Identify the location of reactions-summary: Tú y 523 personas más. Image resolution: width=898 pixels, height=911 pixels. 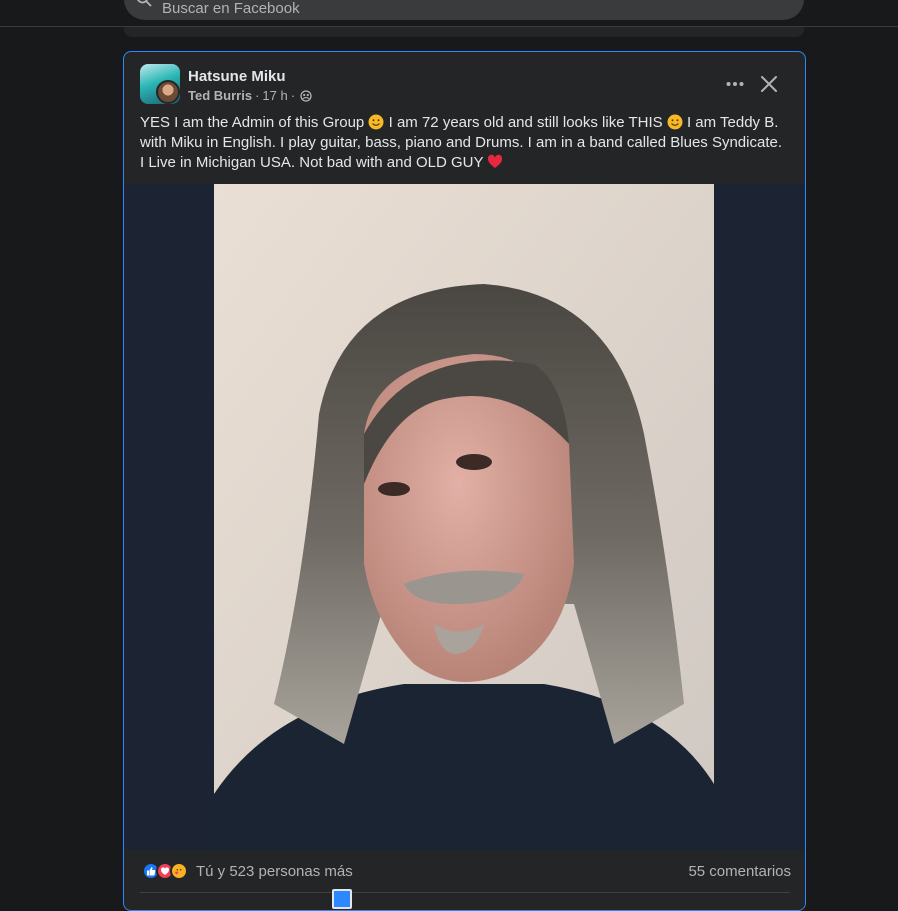
(247, 871).